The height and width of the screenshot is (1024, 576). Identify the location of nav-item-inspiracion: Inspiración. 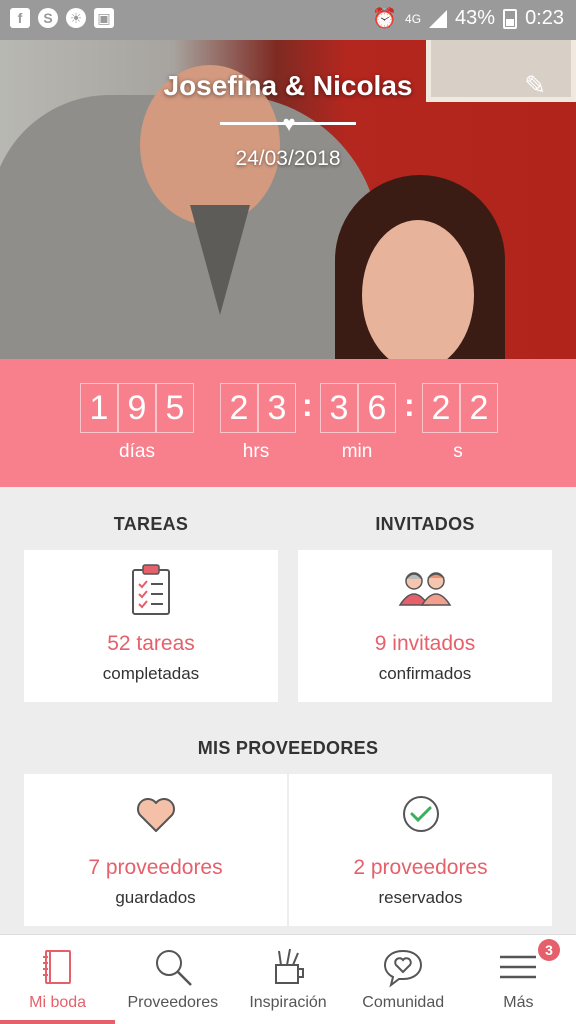
(287, 979).